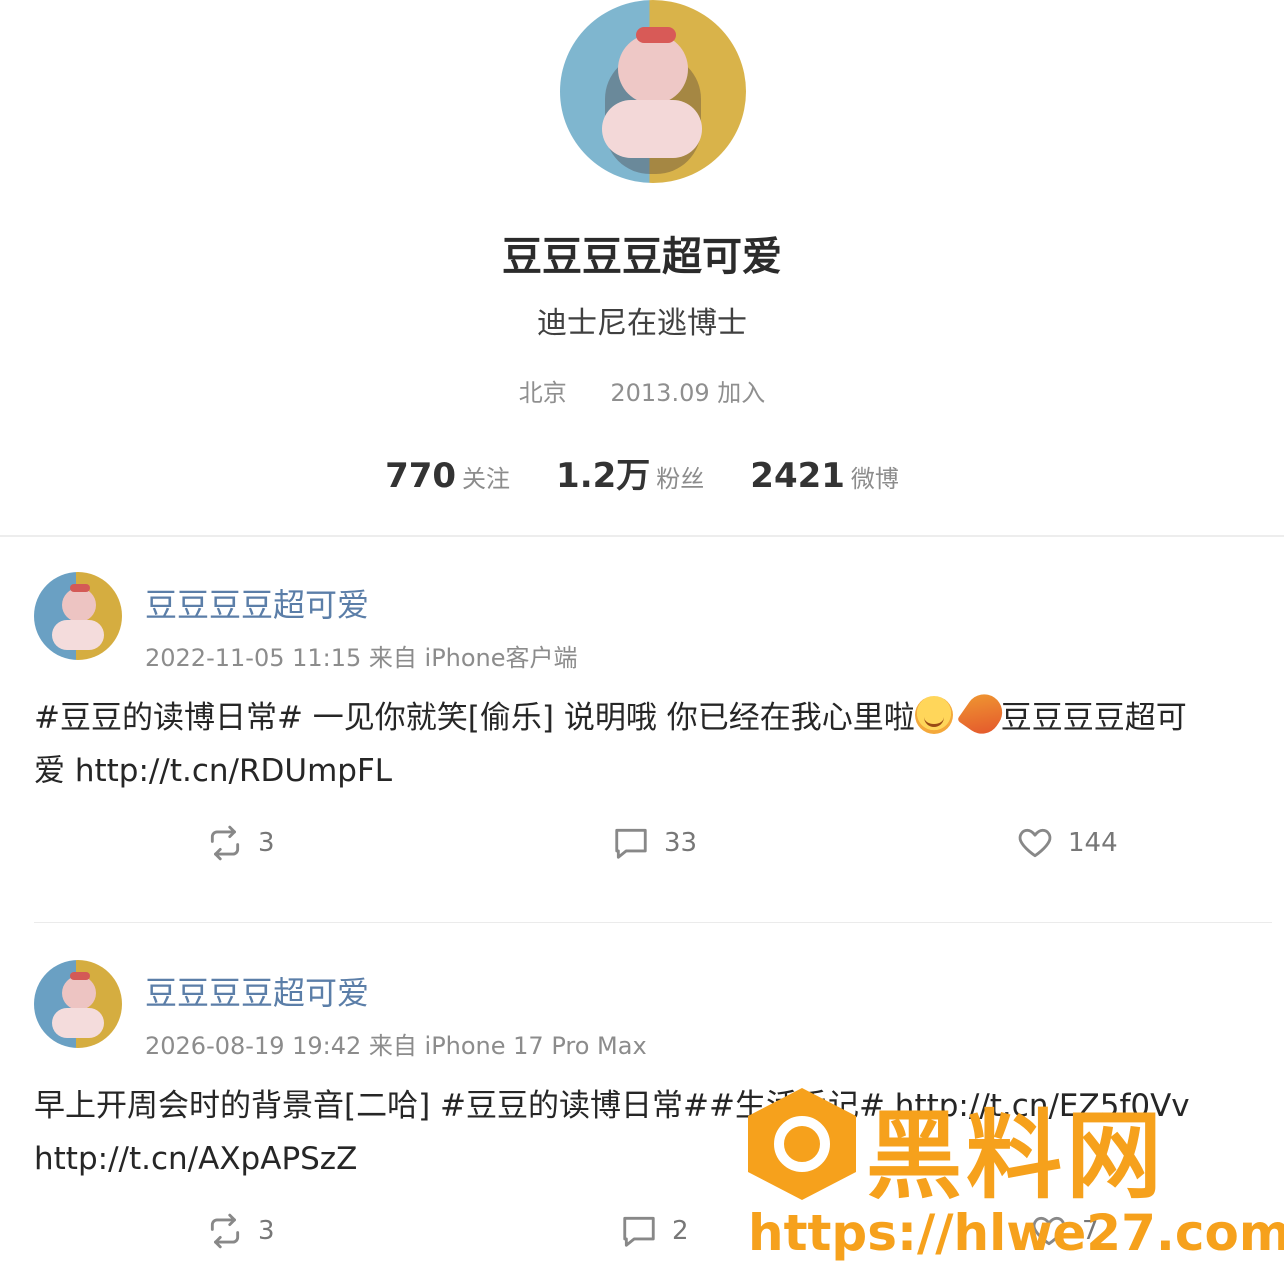 The image size is (1284, 1280). I want to click on post-divider, so click(653, 922).